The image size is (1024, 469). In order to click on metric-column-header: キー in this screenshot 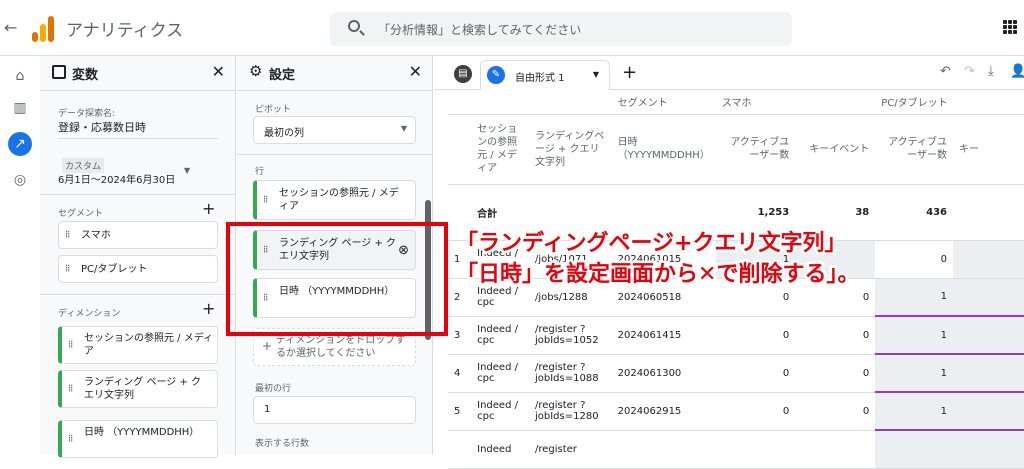, I will do `click(988, 149)`.